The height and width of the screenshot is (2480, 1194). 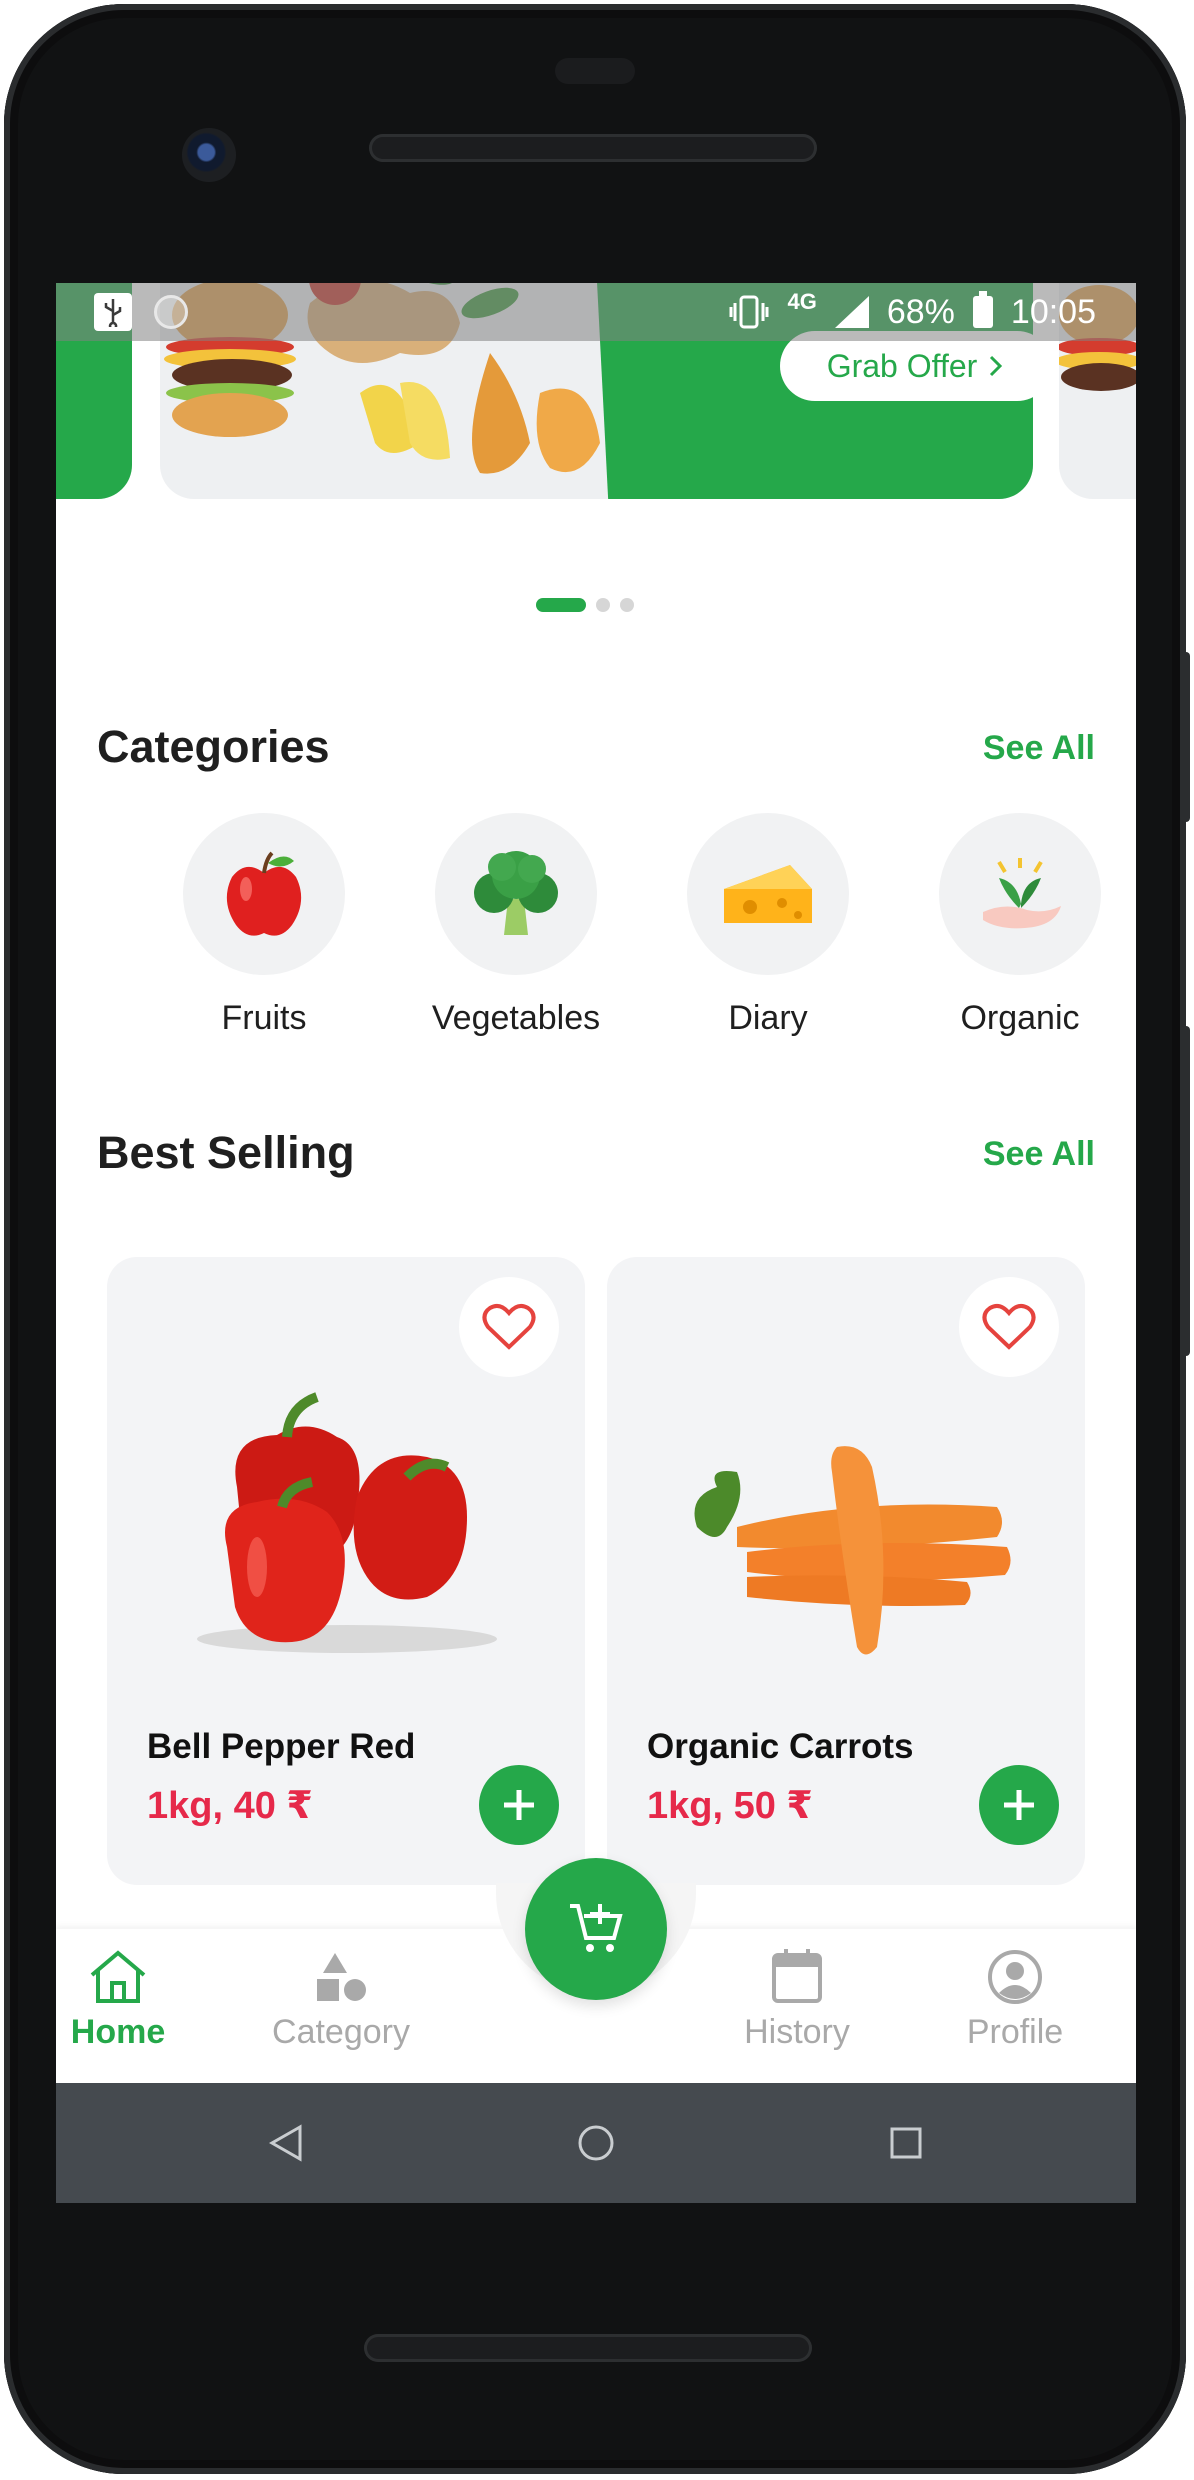 I want to click on nav-label: Home, so click(x=118, y=2032).